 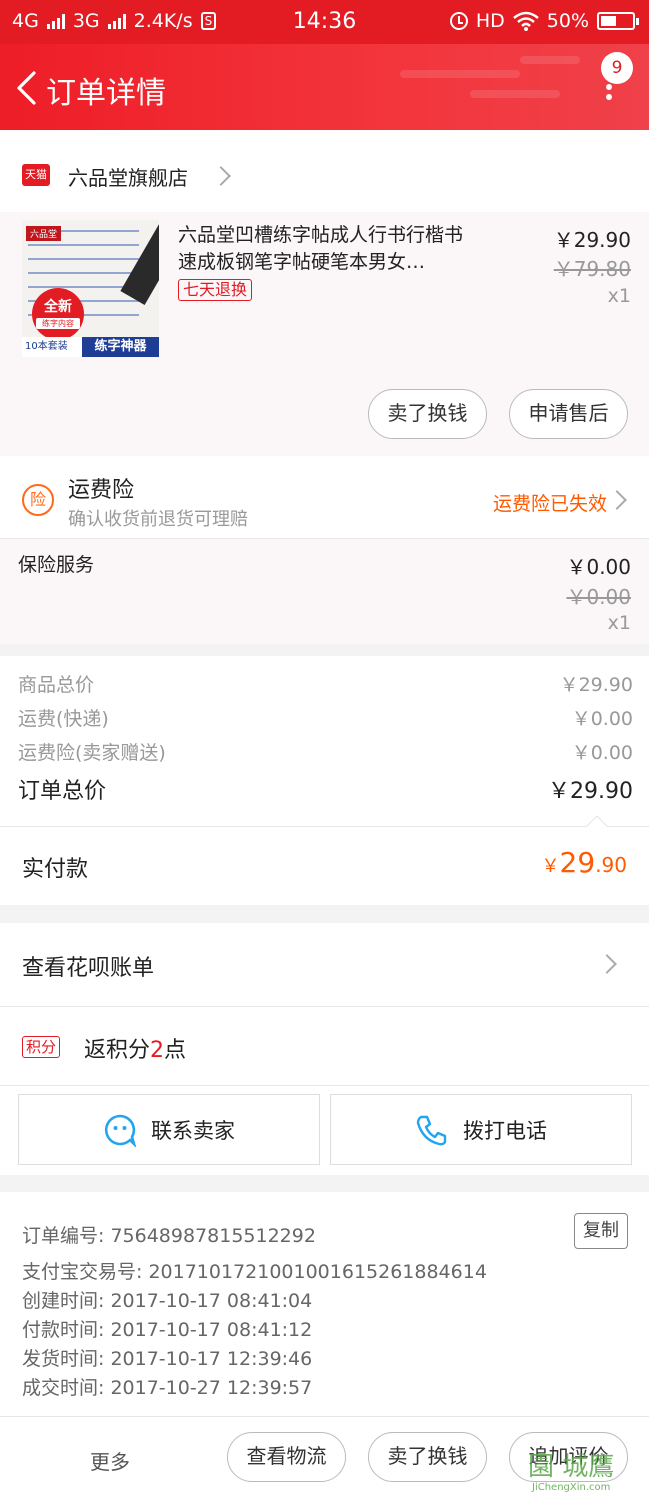 What do you see at coordinates (584, 862) in the screenshot?
I see `payment-amount: ￥29.90` at bounding box center [584, 862].